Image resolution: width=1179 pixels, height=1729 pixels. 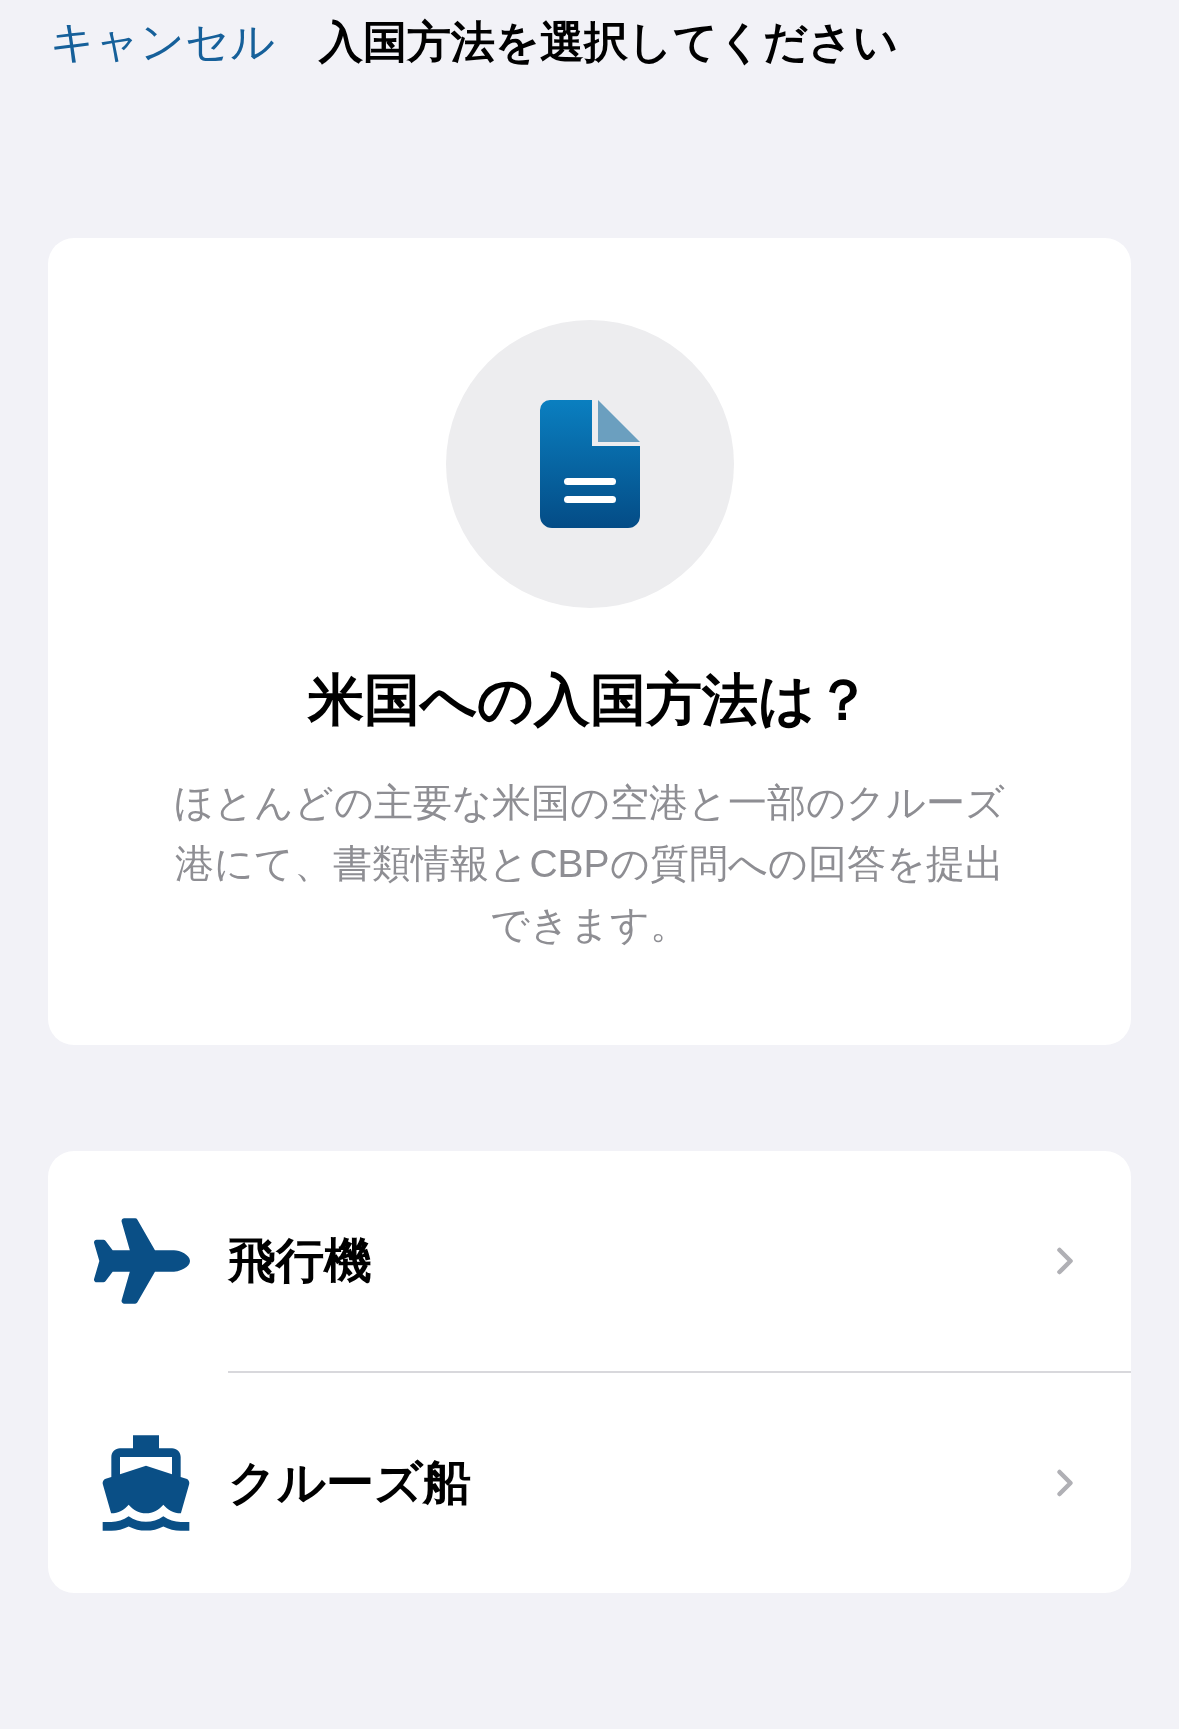 What do you see at coordinates (608, 42) in the screenshot?
I see `page-title: 入国方法を選択してください` at bounding box center [608, 42].